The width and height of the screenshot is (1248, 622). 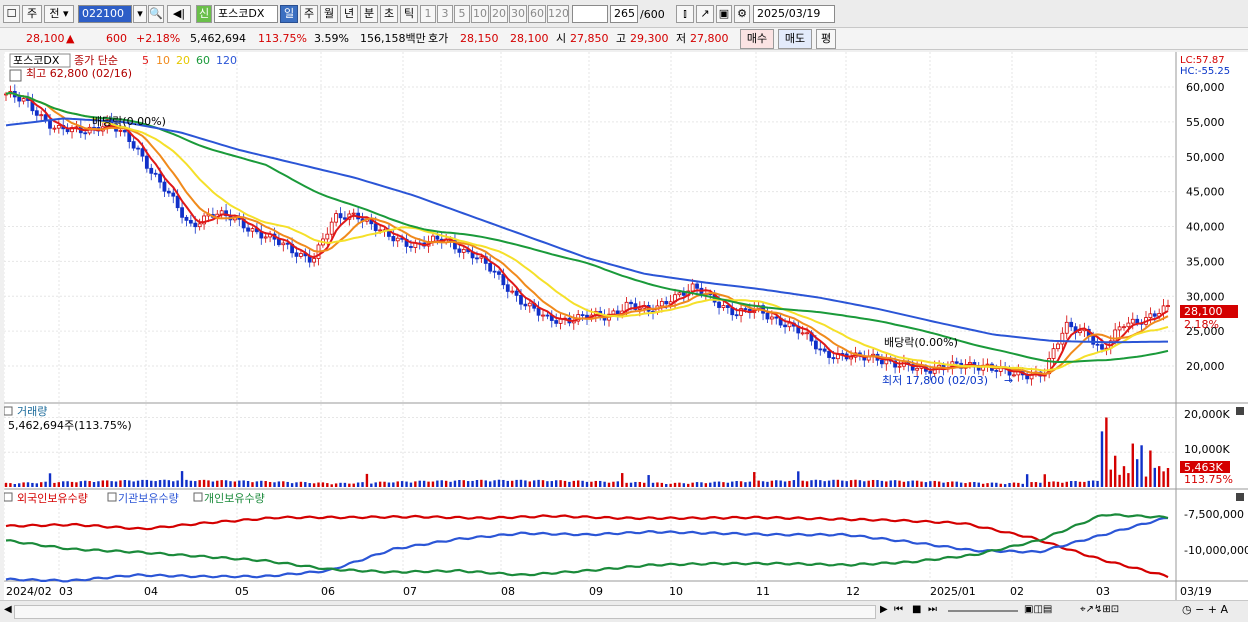 What do you see at coordinates (105, 14) in the screenshot?
I see `stock-code-input: 022100` at bounding box center [105, 14].